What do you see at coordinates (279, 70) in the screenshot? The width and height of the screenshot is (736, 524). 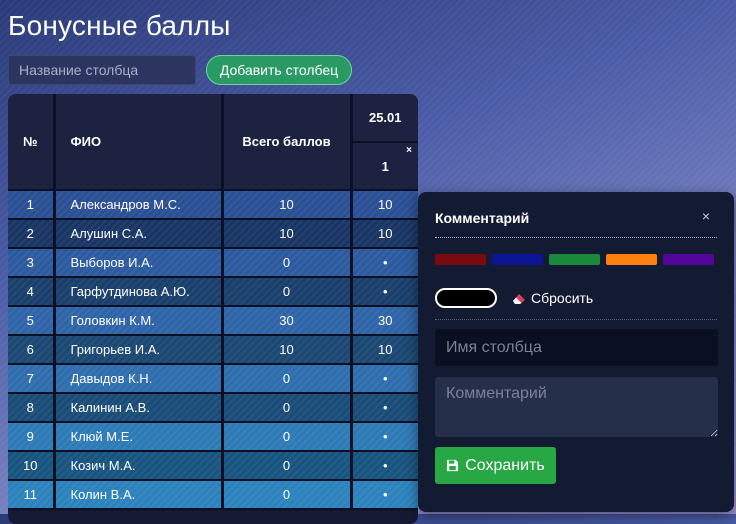 I see `add-column-button: Добавить столбец` at bounding box center [279, 70].